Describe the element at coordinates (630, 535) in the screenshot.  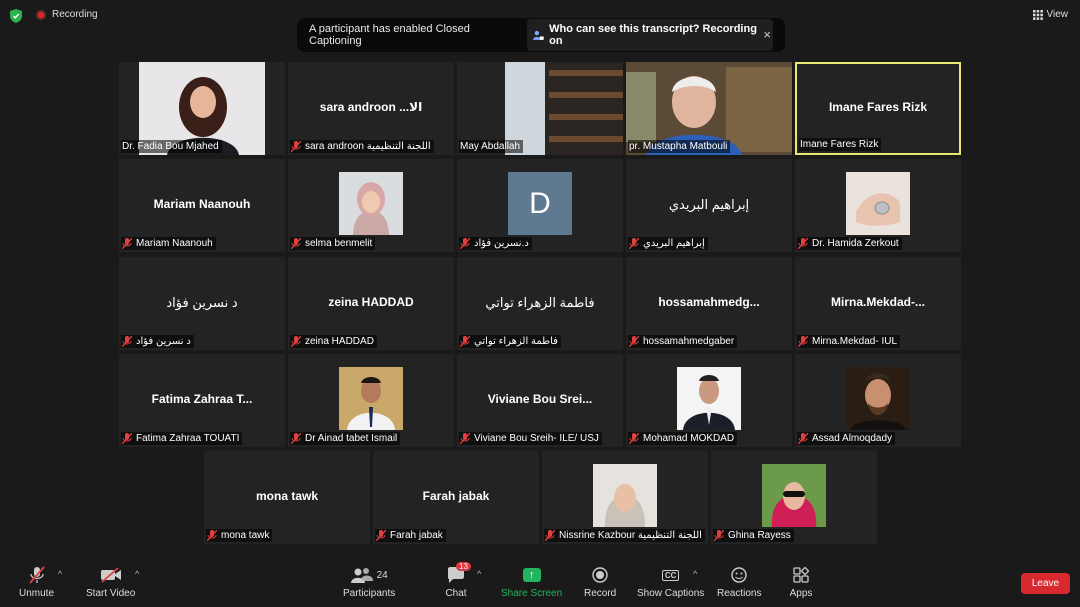
I see `participant-name: Nissrine Kazbour اللجنة التنظيمية` at that location.